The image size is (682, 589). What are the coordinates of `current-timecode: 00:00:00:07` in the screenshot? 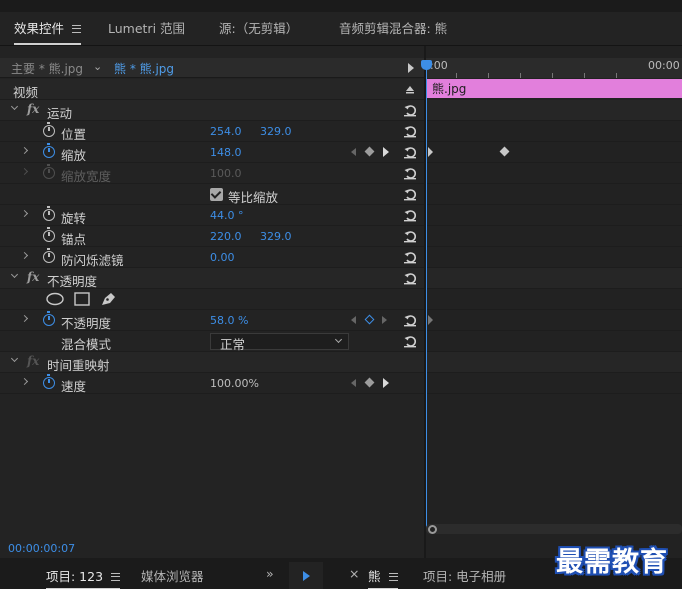 It's located at (41, 548).